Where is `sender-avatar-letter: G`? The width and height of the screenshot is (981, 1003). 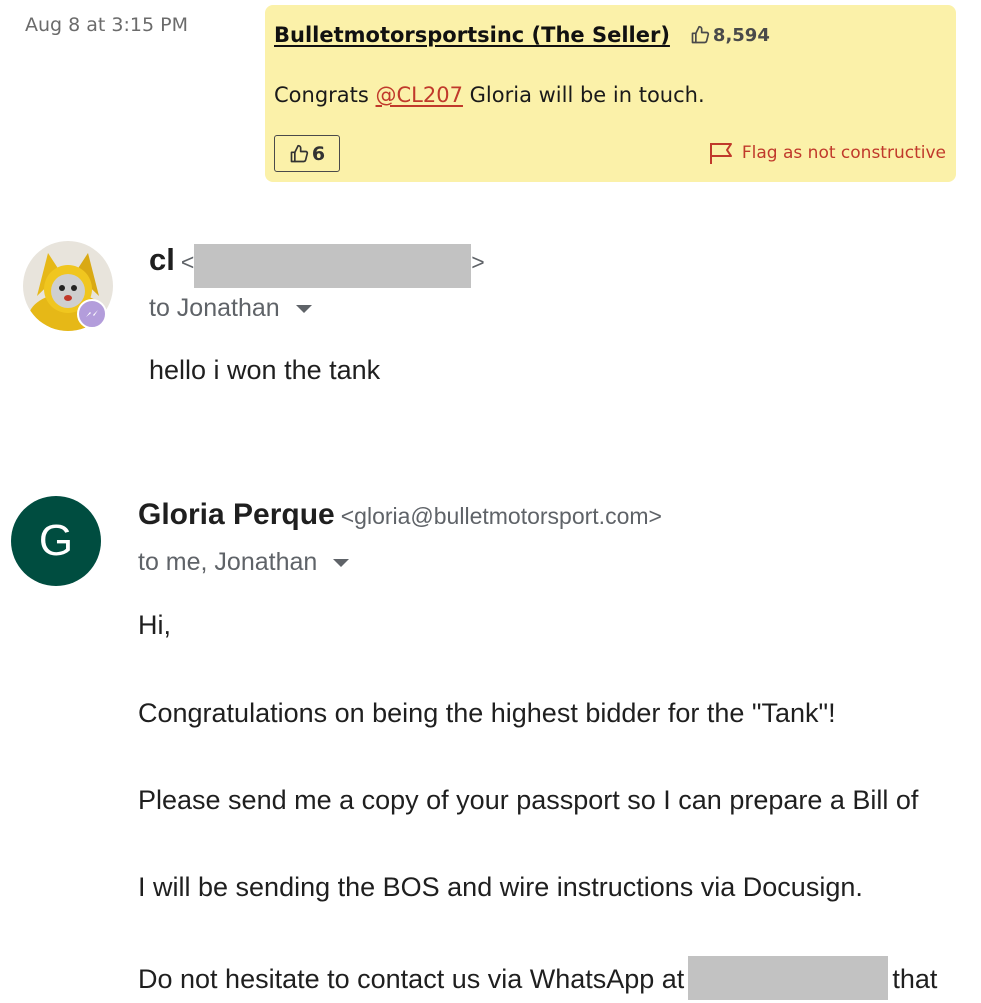 sender-avatar-letter: G is located at coordinates (56, 541).